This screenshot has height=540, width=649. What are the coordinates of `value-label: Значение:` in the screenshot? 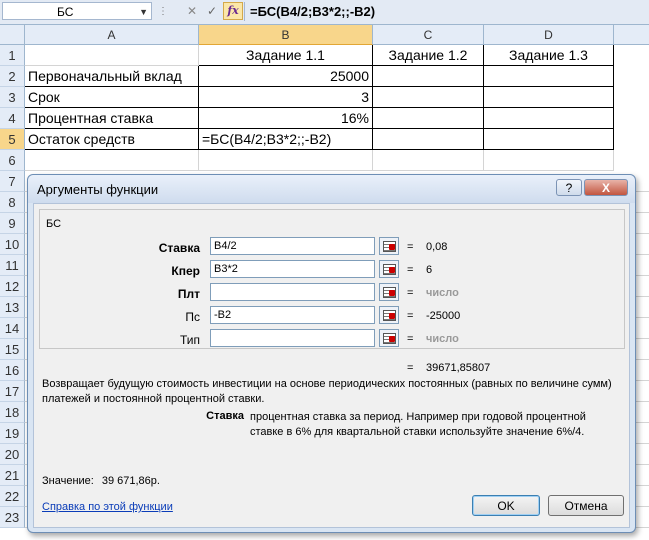 It's located at (68, 481).